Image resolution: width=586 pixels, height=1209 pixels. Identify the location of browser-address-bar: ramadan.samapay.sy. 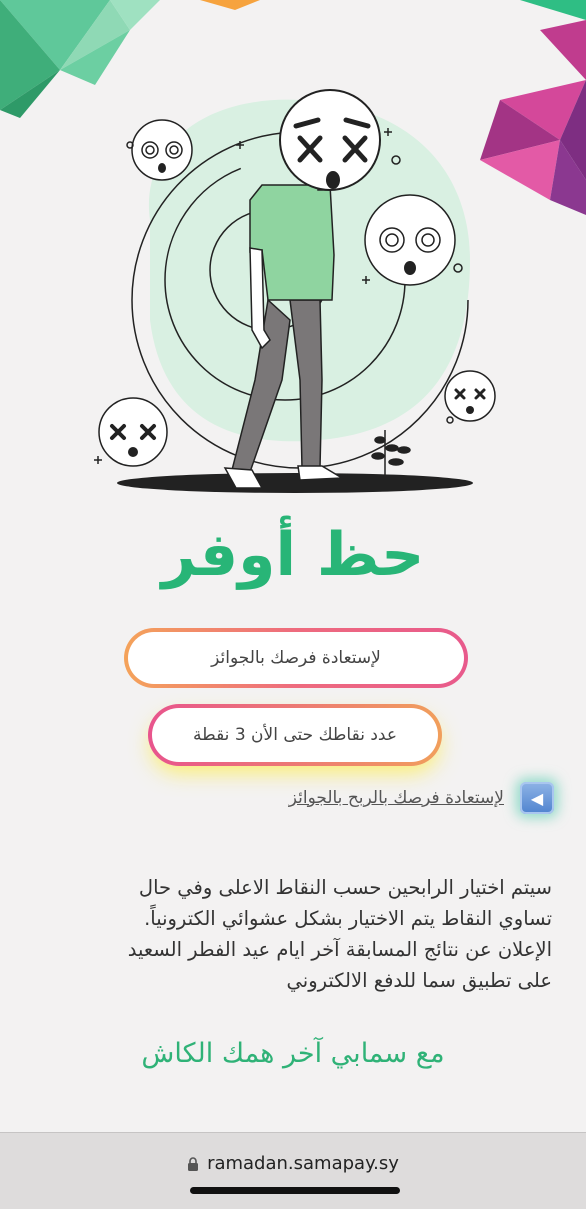
(293, 1170).